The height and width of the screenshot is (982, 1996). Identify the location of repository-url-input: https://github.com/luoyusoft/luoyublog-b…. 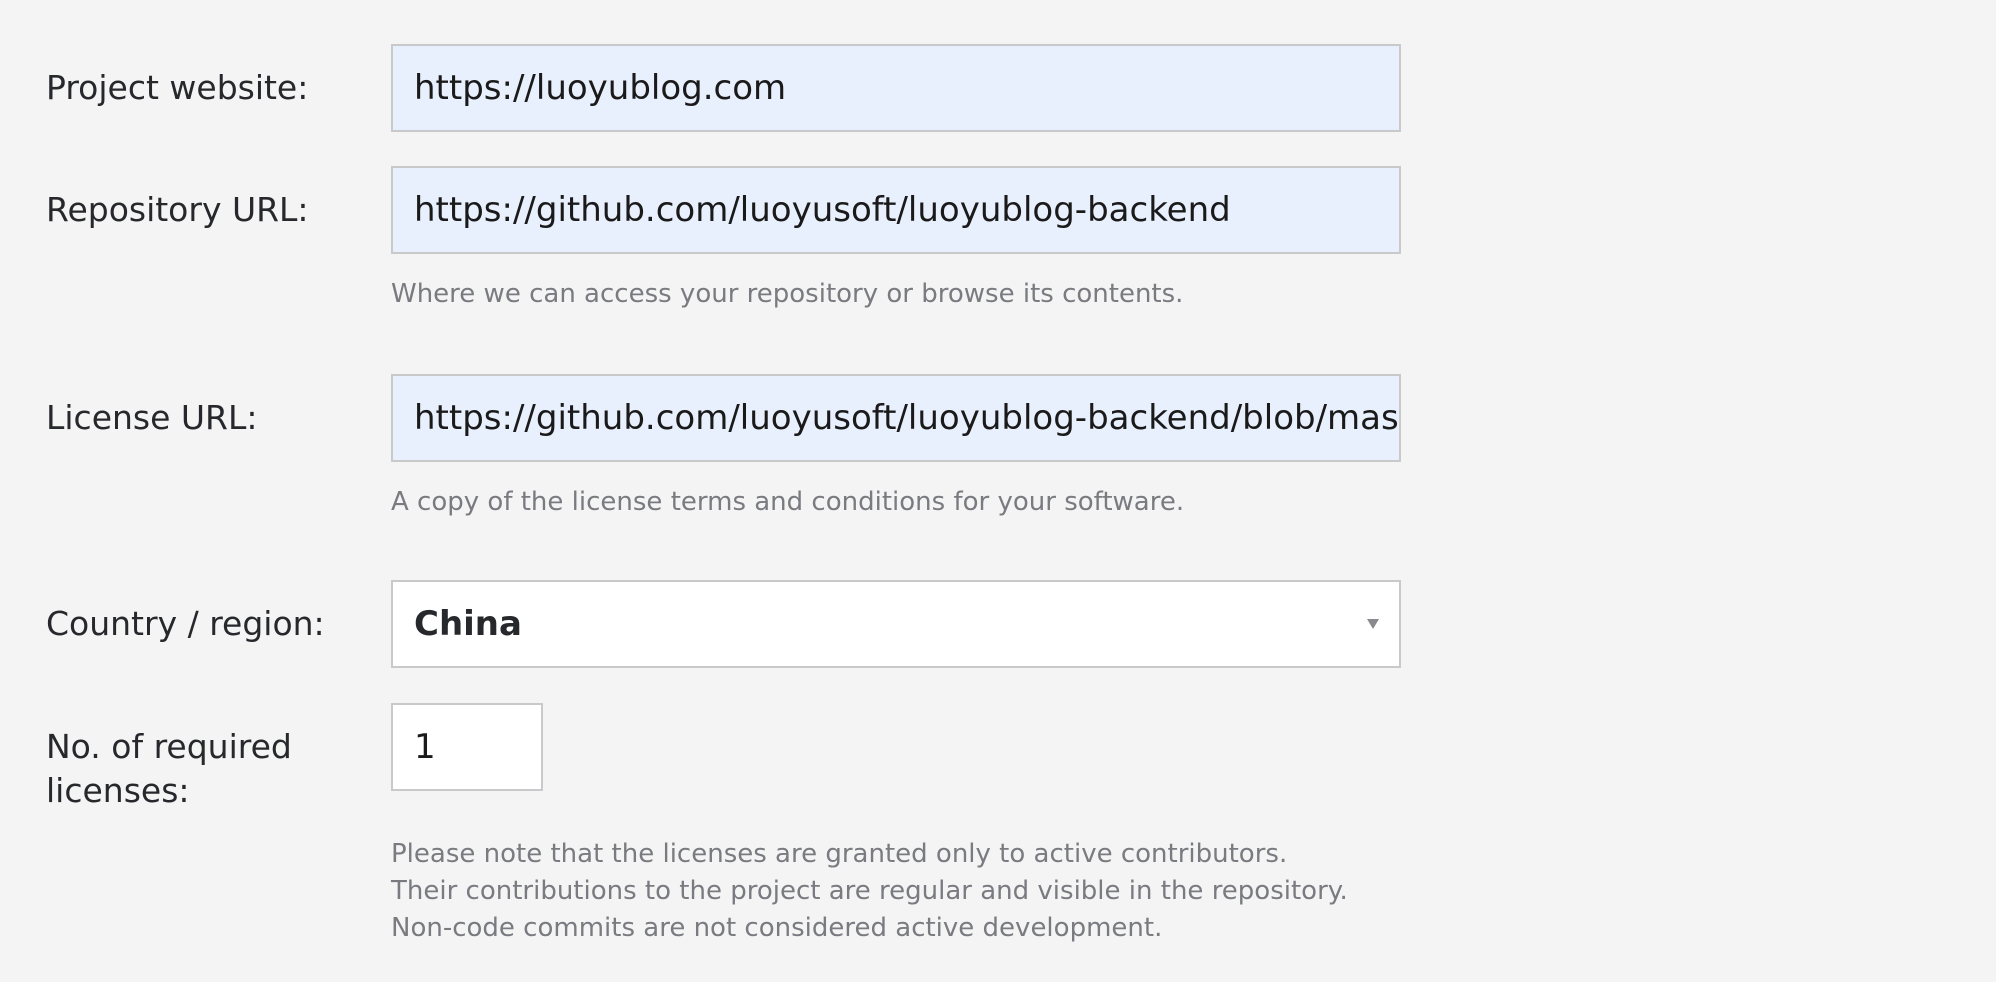
(896, 210).